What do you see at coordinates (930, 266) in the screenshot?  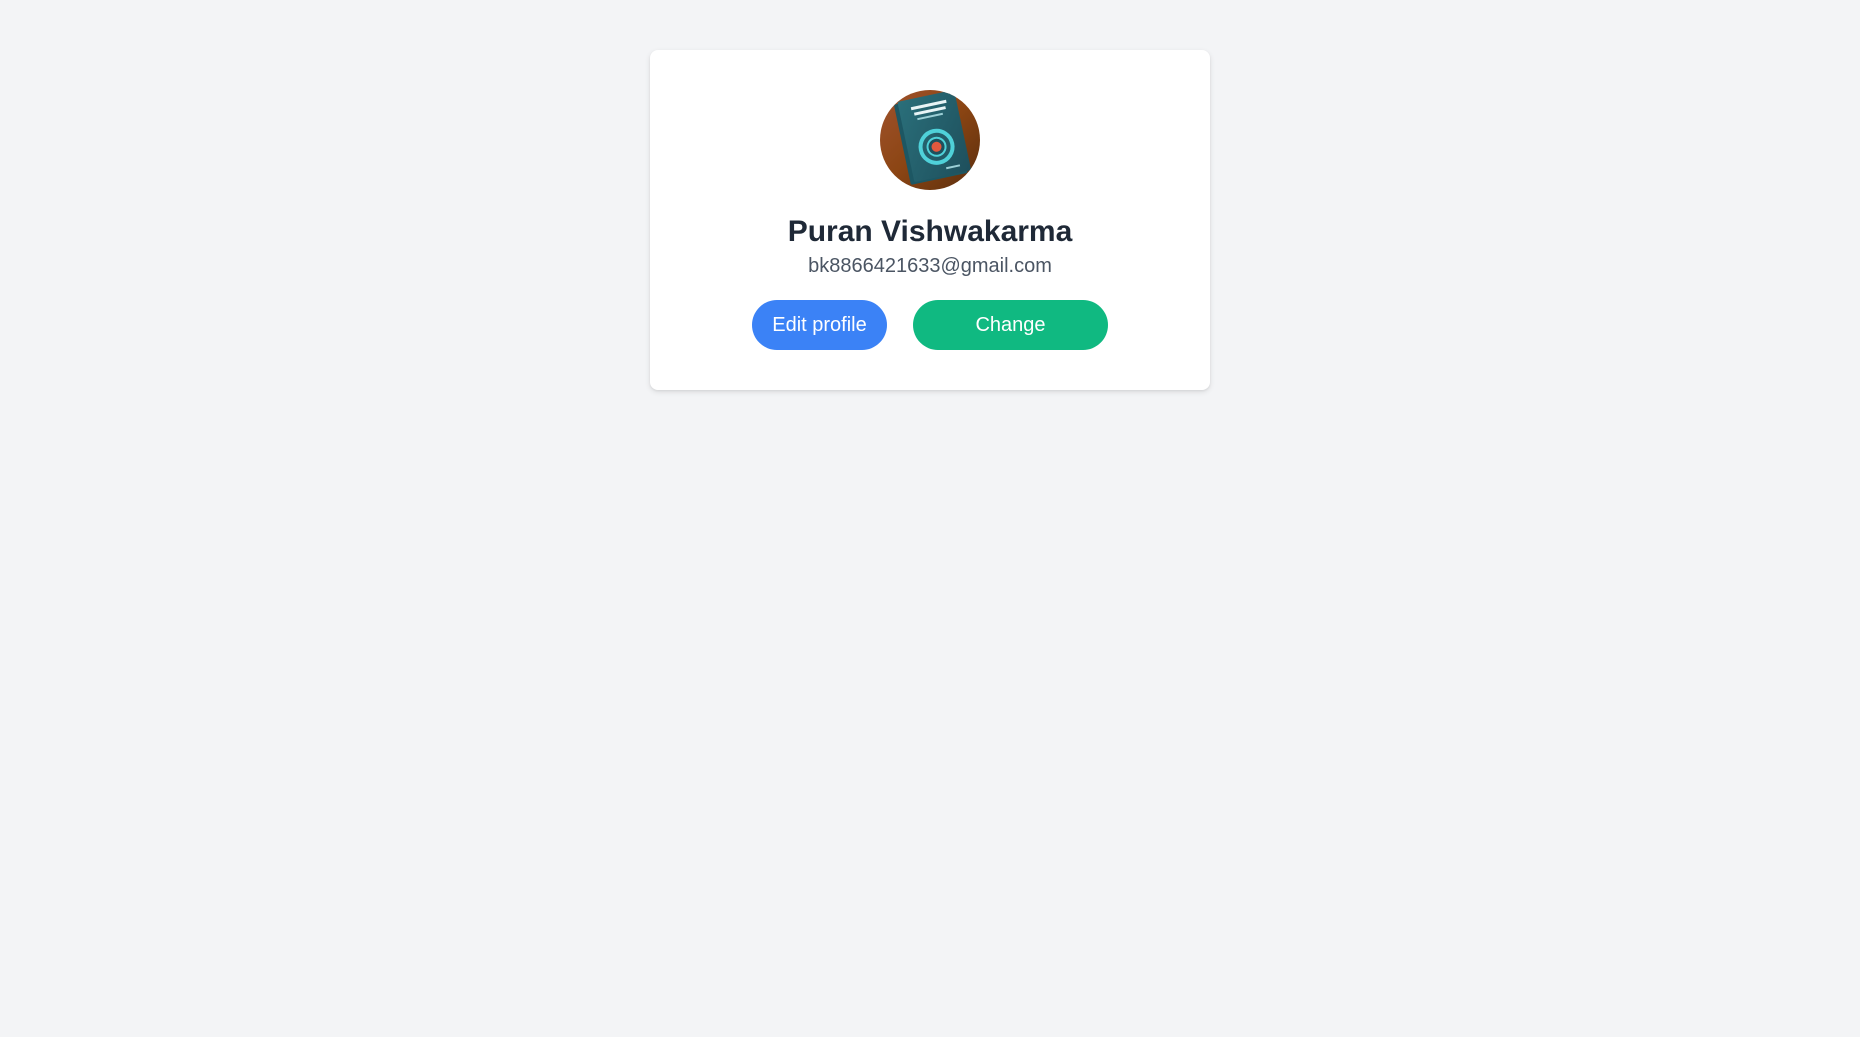 I see `profile-email: bk8866421633@gmail.com` at bounding box center [930, 266].